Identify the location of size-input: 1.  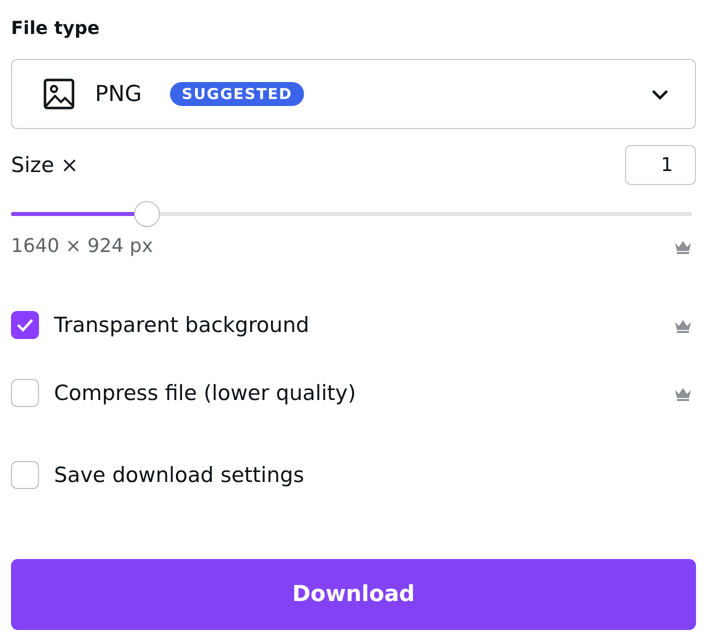
(660, 165).